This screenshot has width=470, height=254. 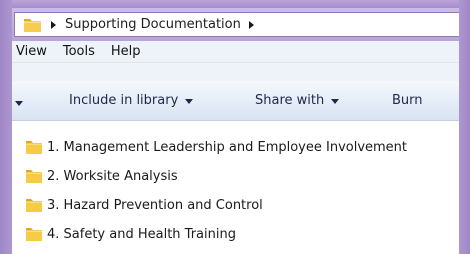 What do you see at coordinates (141, 234) in the screenshot?
I see `file-name: 4. Safety and Health Training` at bounding box center [141, 234].